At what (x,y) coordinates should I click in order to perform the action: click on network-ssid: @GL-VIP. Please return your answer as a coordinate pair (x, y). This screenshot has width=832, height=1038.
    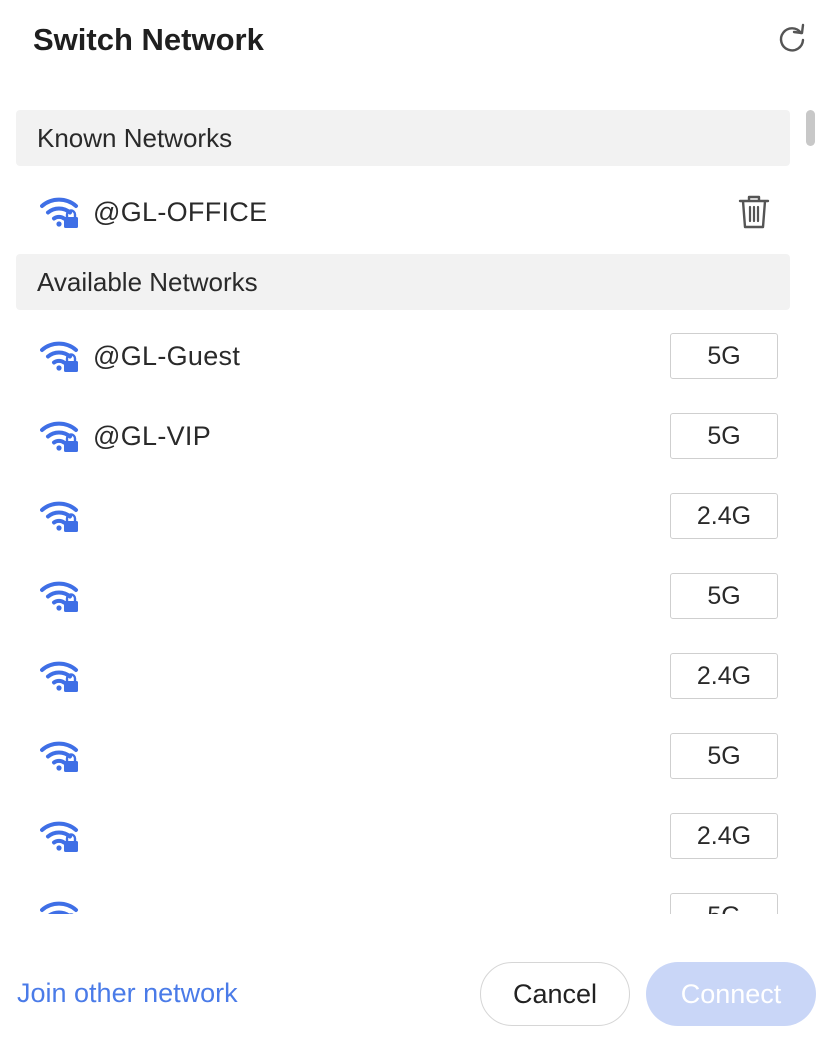
    Looking at the image, I should click on (152, 435).